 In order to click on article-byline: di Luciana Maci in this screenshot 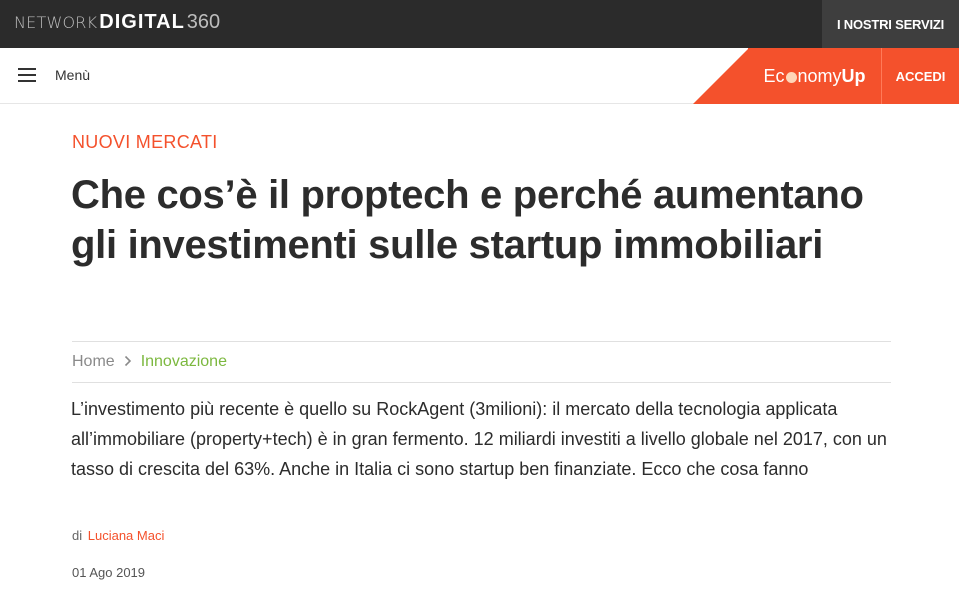, I will do `click(118, 535)`.